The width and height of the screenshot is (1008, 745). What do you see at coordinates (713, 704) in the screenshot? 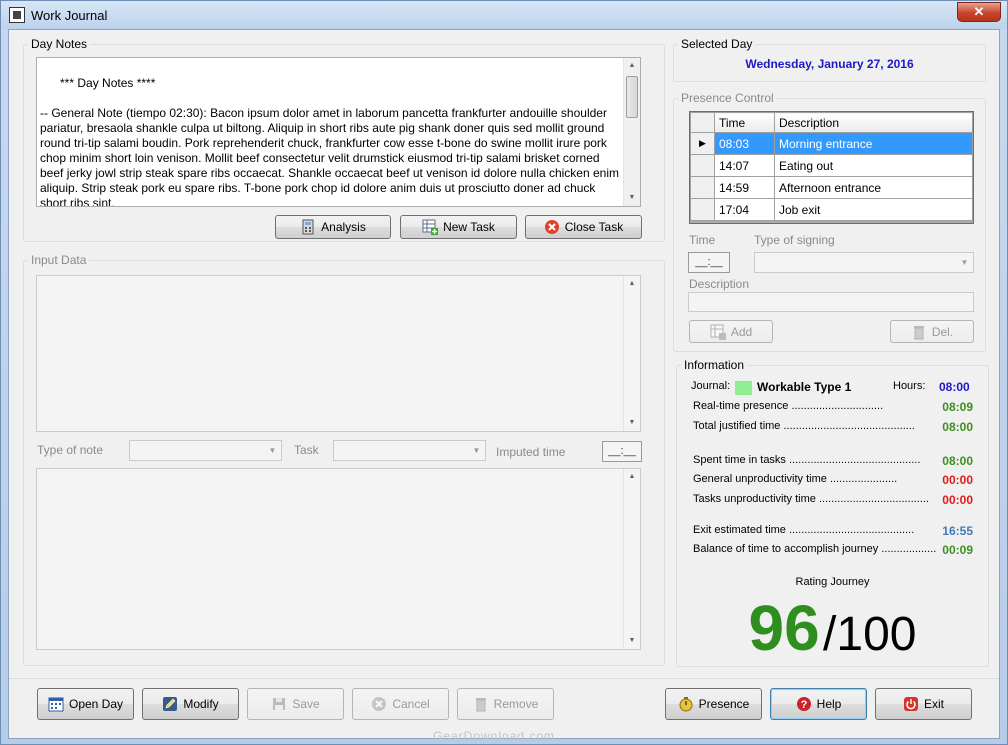
I see `presence-button: Presence` at bounding box center [713, 704].